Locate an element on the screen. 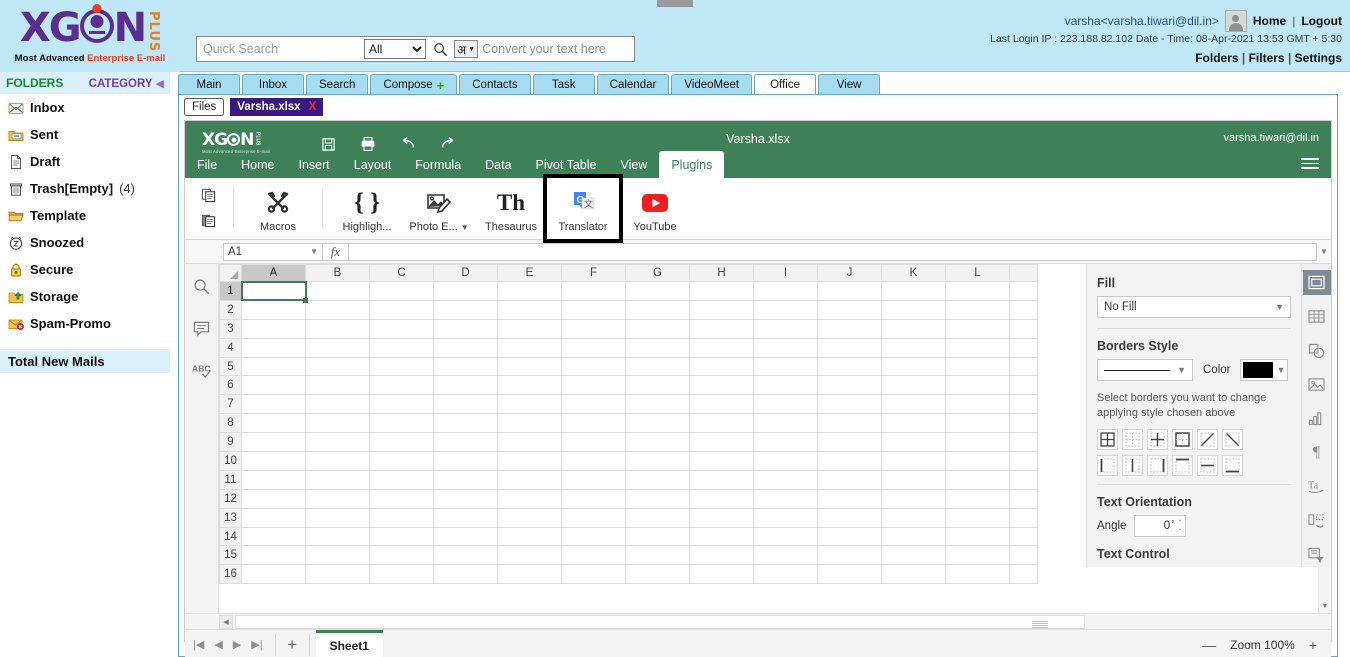 Image resolution: width=1350 pixels, height=657 pixels. sidebar-item-secure: Secure is located at coordinates (85, 269).